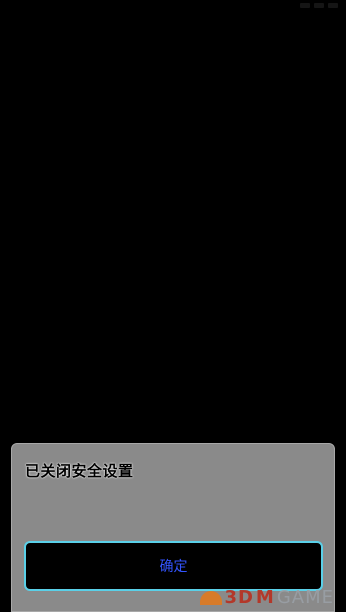 The height and width of the screenshot is (612, 346). What do you see at coordinates (333, 5) in the screenshot?
I see `battery-icon` at bounding box center [333, 5].